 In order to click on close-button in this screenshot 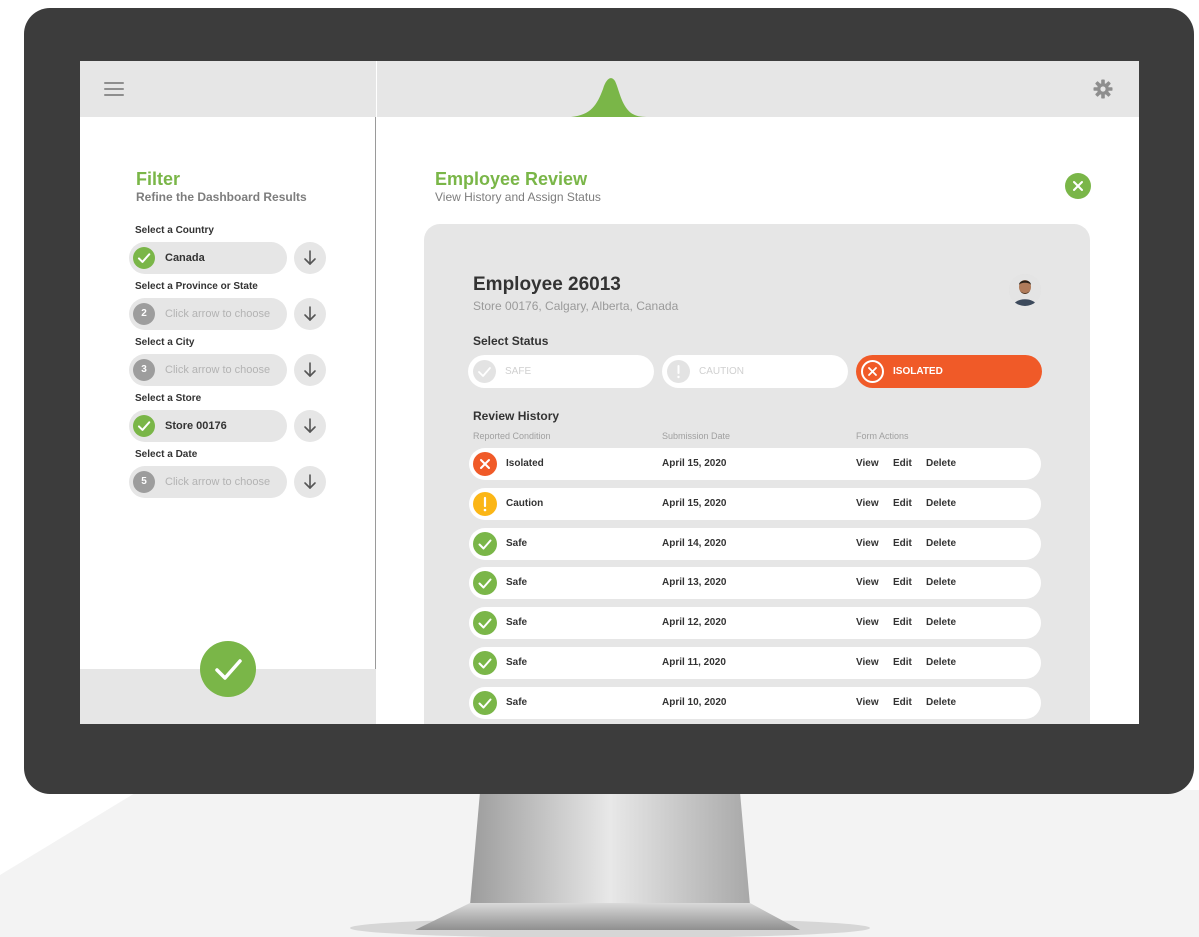, I will do `click(1078, 186)`.